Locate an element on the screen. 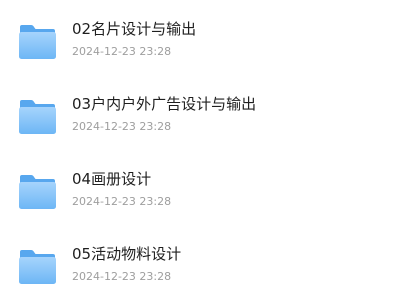 The image size is (400, 299). folder-name: 03户内户外广告设计与输出 is located at coordinates (164, 104).